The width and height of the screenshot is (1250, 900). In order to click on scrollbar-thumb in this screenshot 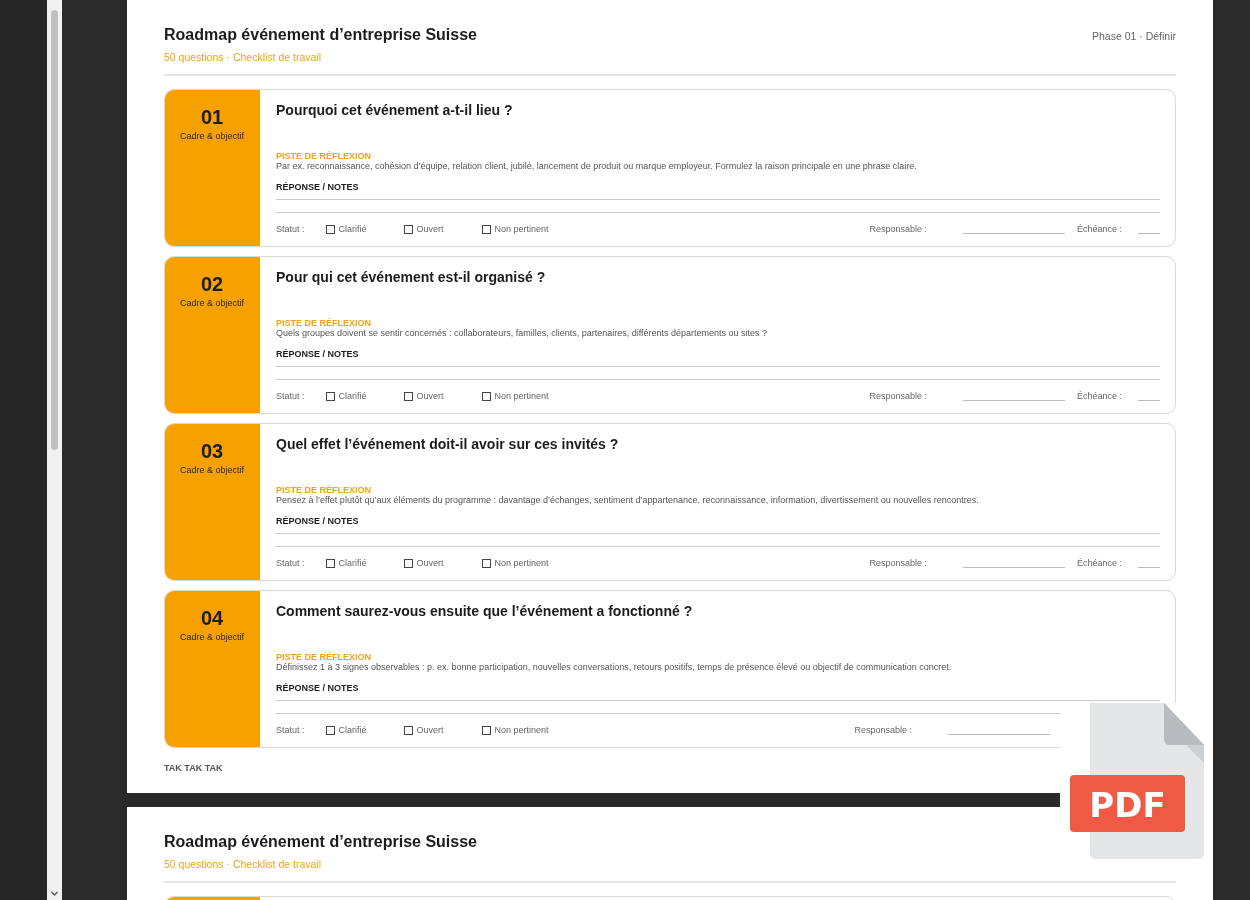, I will do `click(54, 230)`.